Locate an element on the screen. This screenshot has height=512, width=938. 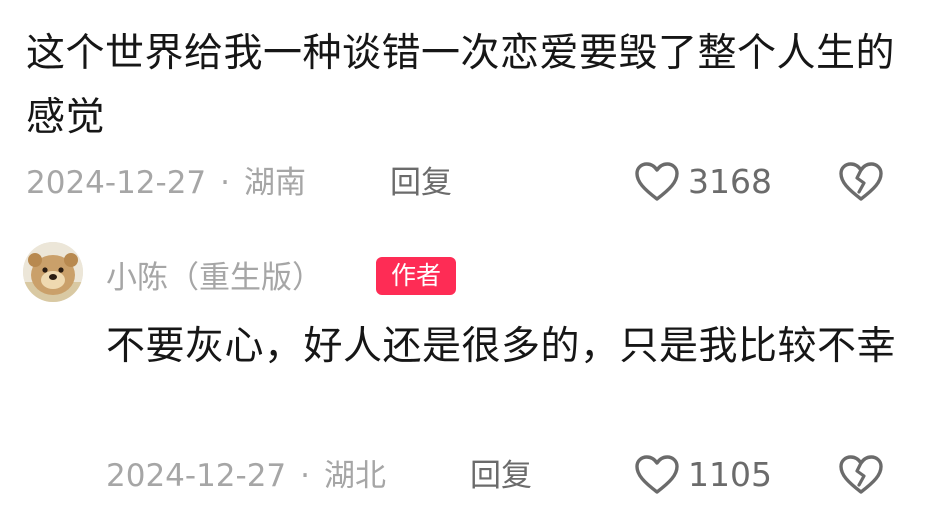
like-button: 1105 is located at coordinates (703, 475).